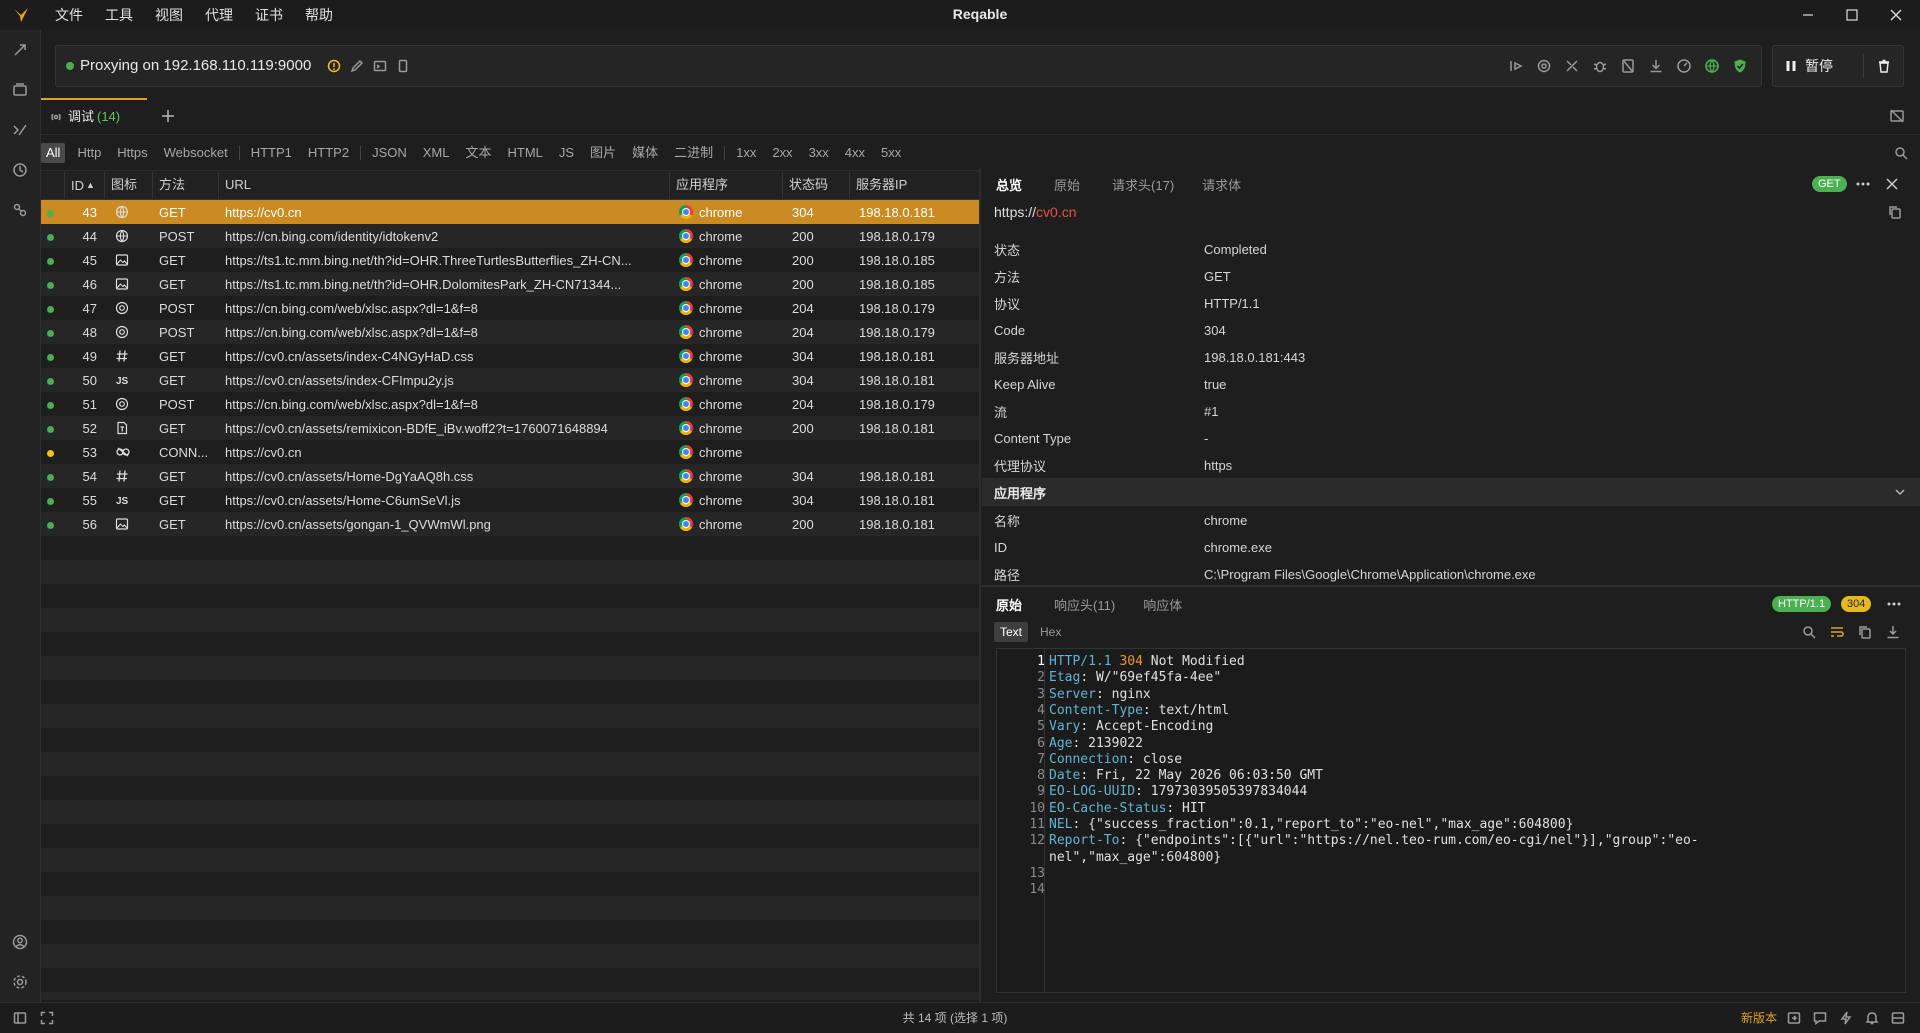 Image resolution: width=1920 pixels, height=1033 pixels. What do you see at coordinates (186, 185) in the screenshot?
I see `col-method: 方法` at bounding box center [186, 185].